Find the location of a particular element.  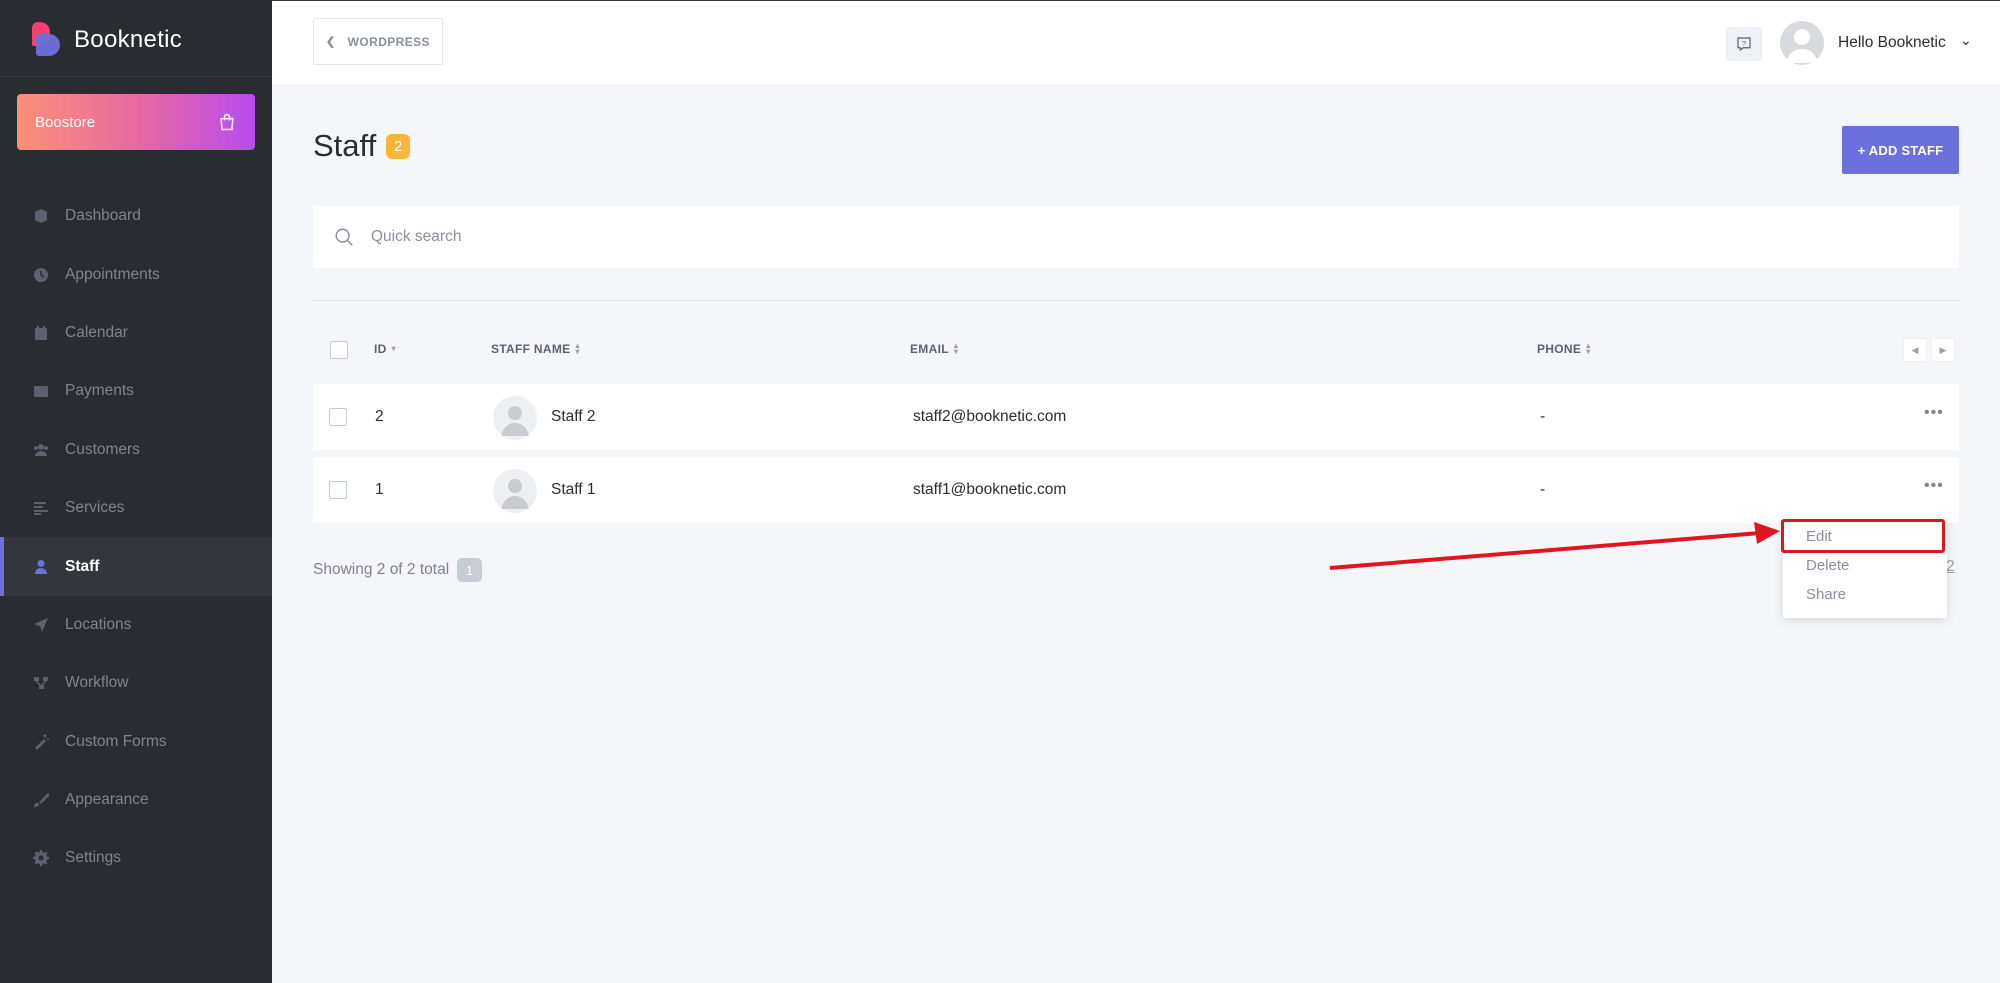

column-id: ID ▾ is located at coordinates (385, 349).